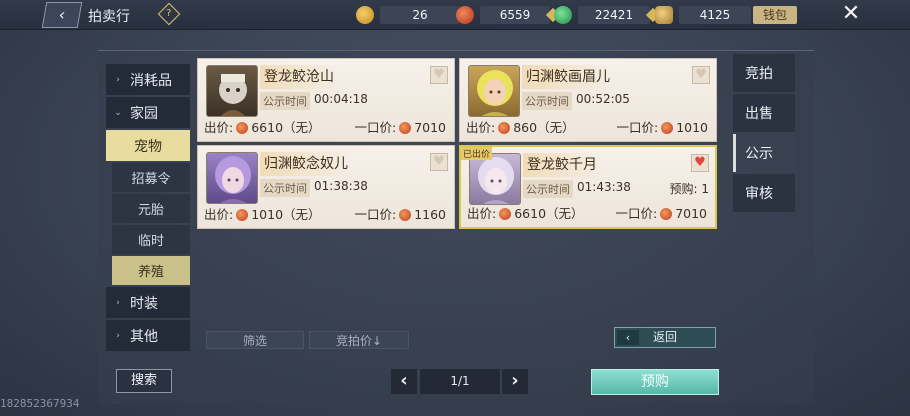 This screenshot has height=416, width=910. Describe the element at coordinates (262, 213) in the screenshot. I see `bid-price: 出价: 1010（无）` at that location.